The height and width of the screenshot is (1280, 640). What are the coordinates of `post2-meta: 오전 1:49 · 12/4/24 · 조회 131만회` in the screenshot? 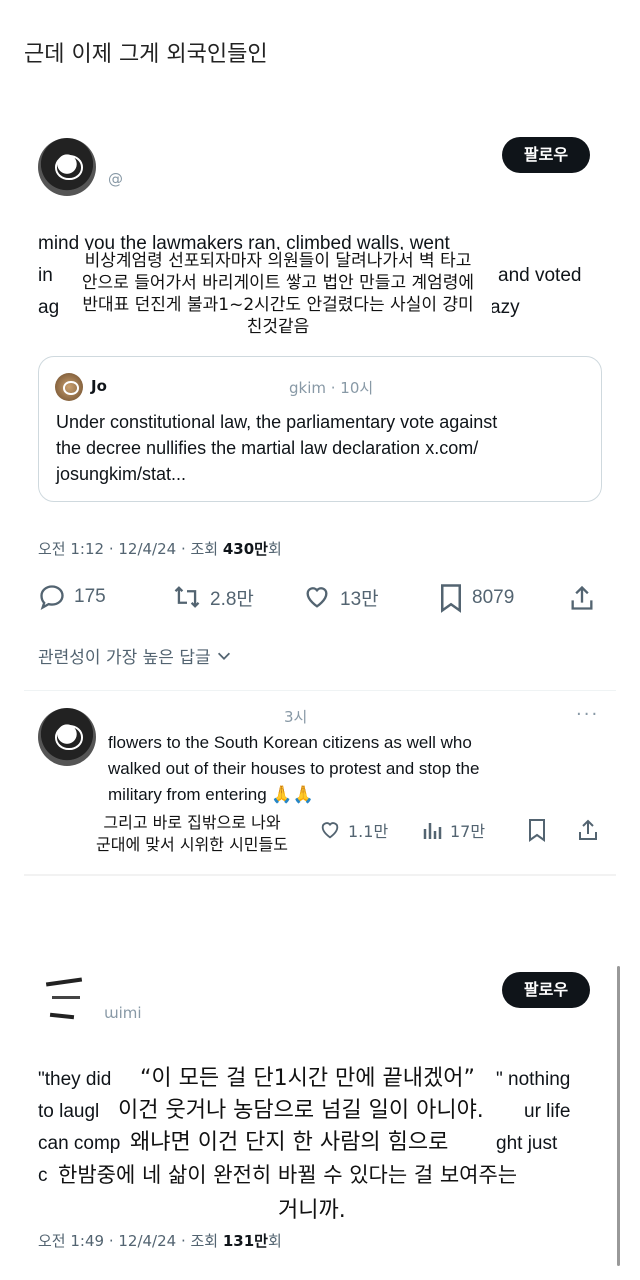 It's located at (160, 1240).